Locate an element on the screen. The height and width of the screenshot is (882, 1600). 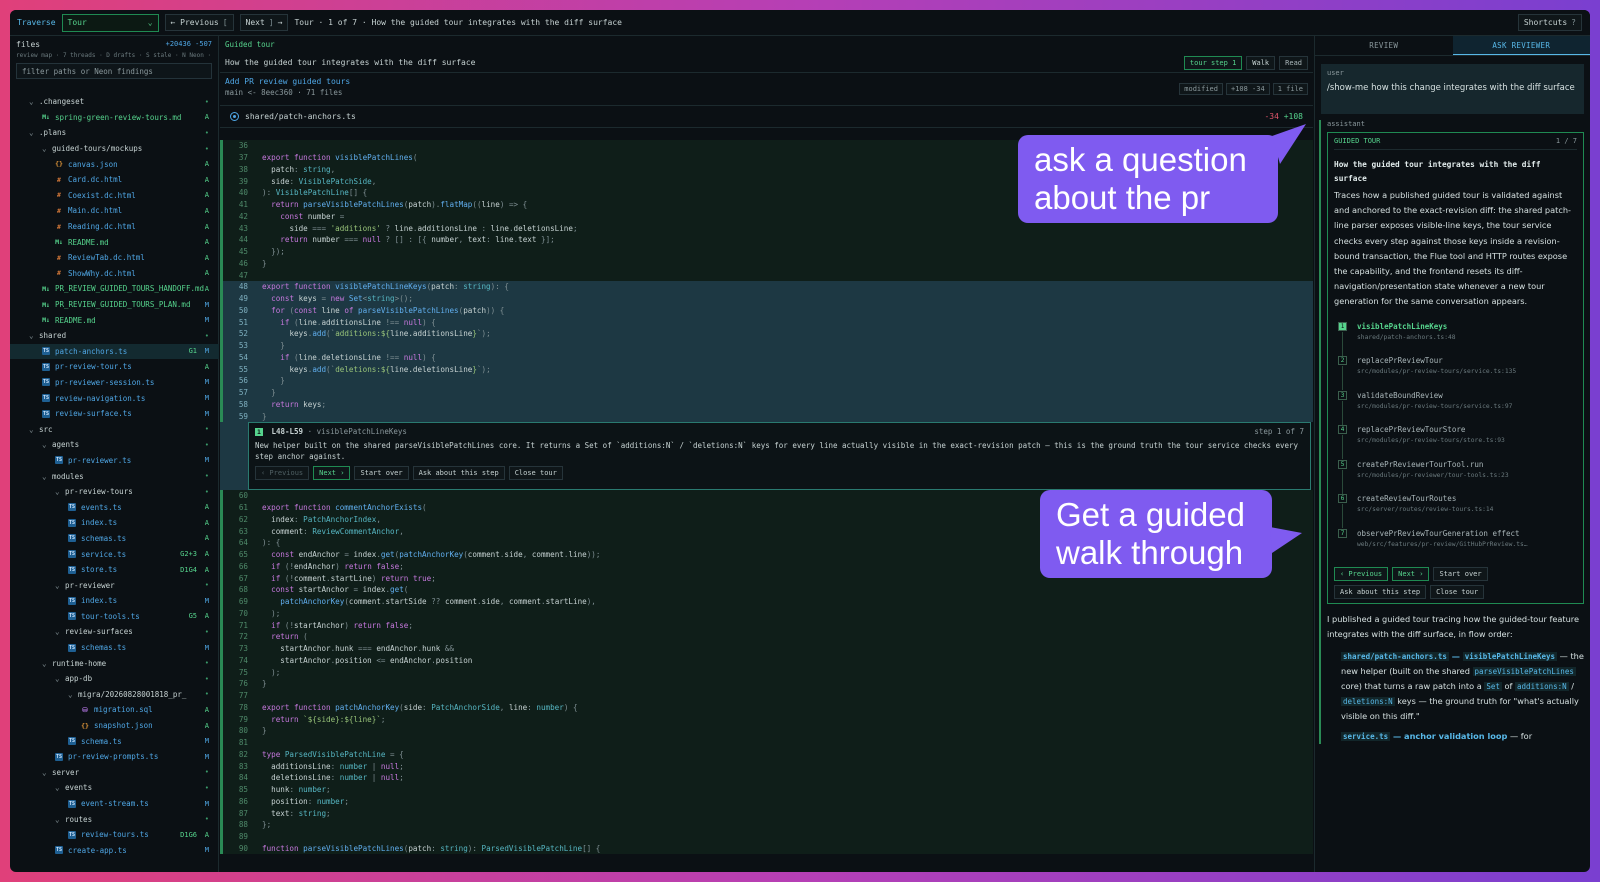
tree-file: TS index.ts A is located at coordinates (114, 523).